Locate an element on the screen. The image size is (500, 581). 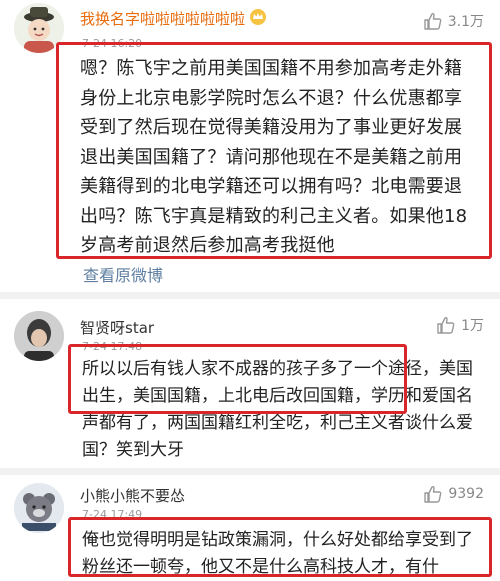
like-button: 9392 is located at coordinates (453, 494).